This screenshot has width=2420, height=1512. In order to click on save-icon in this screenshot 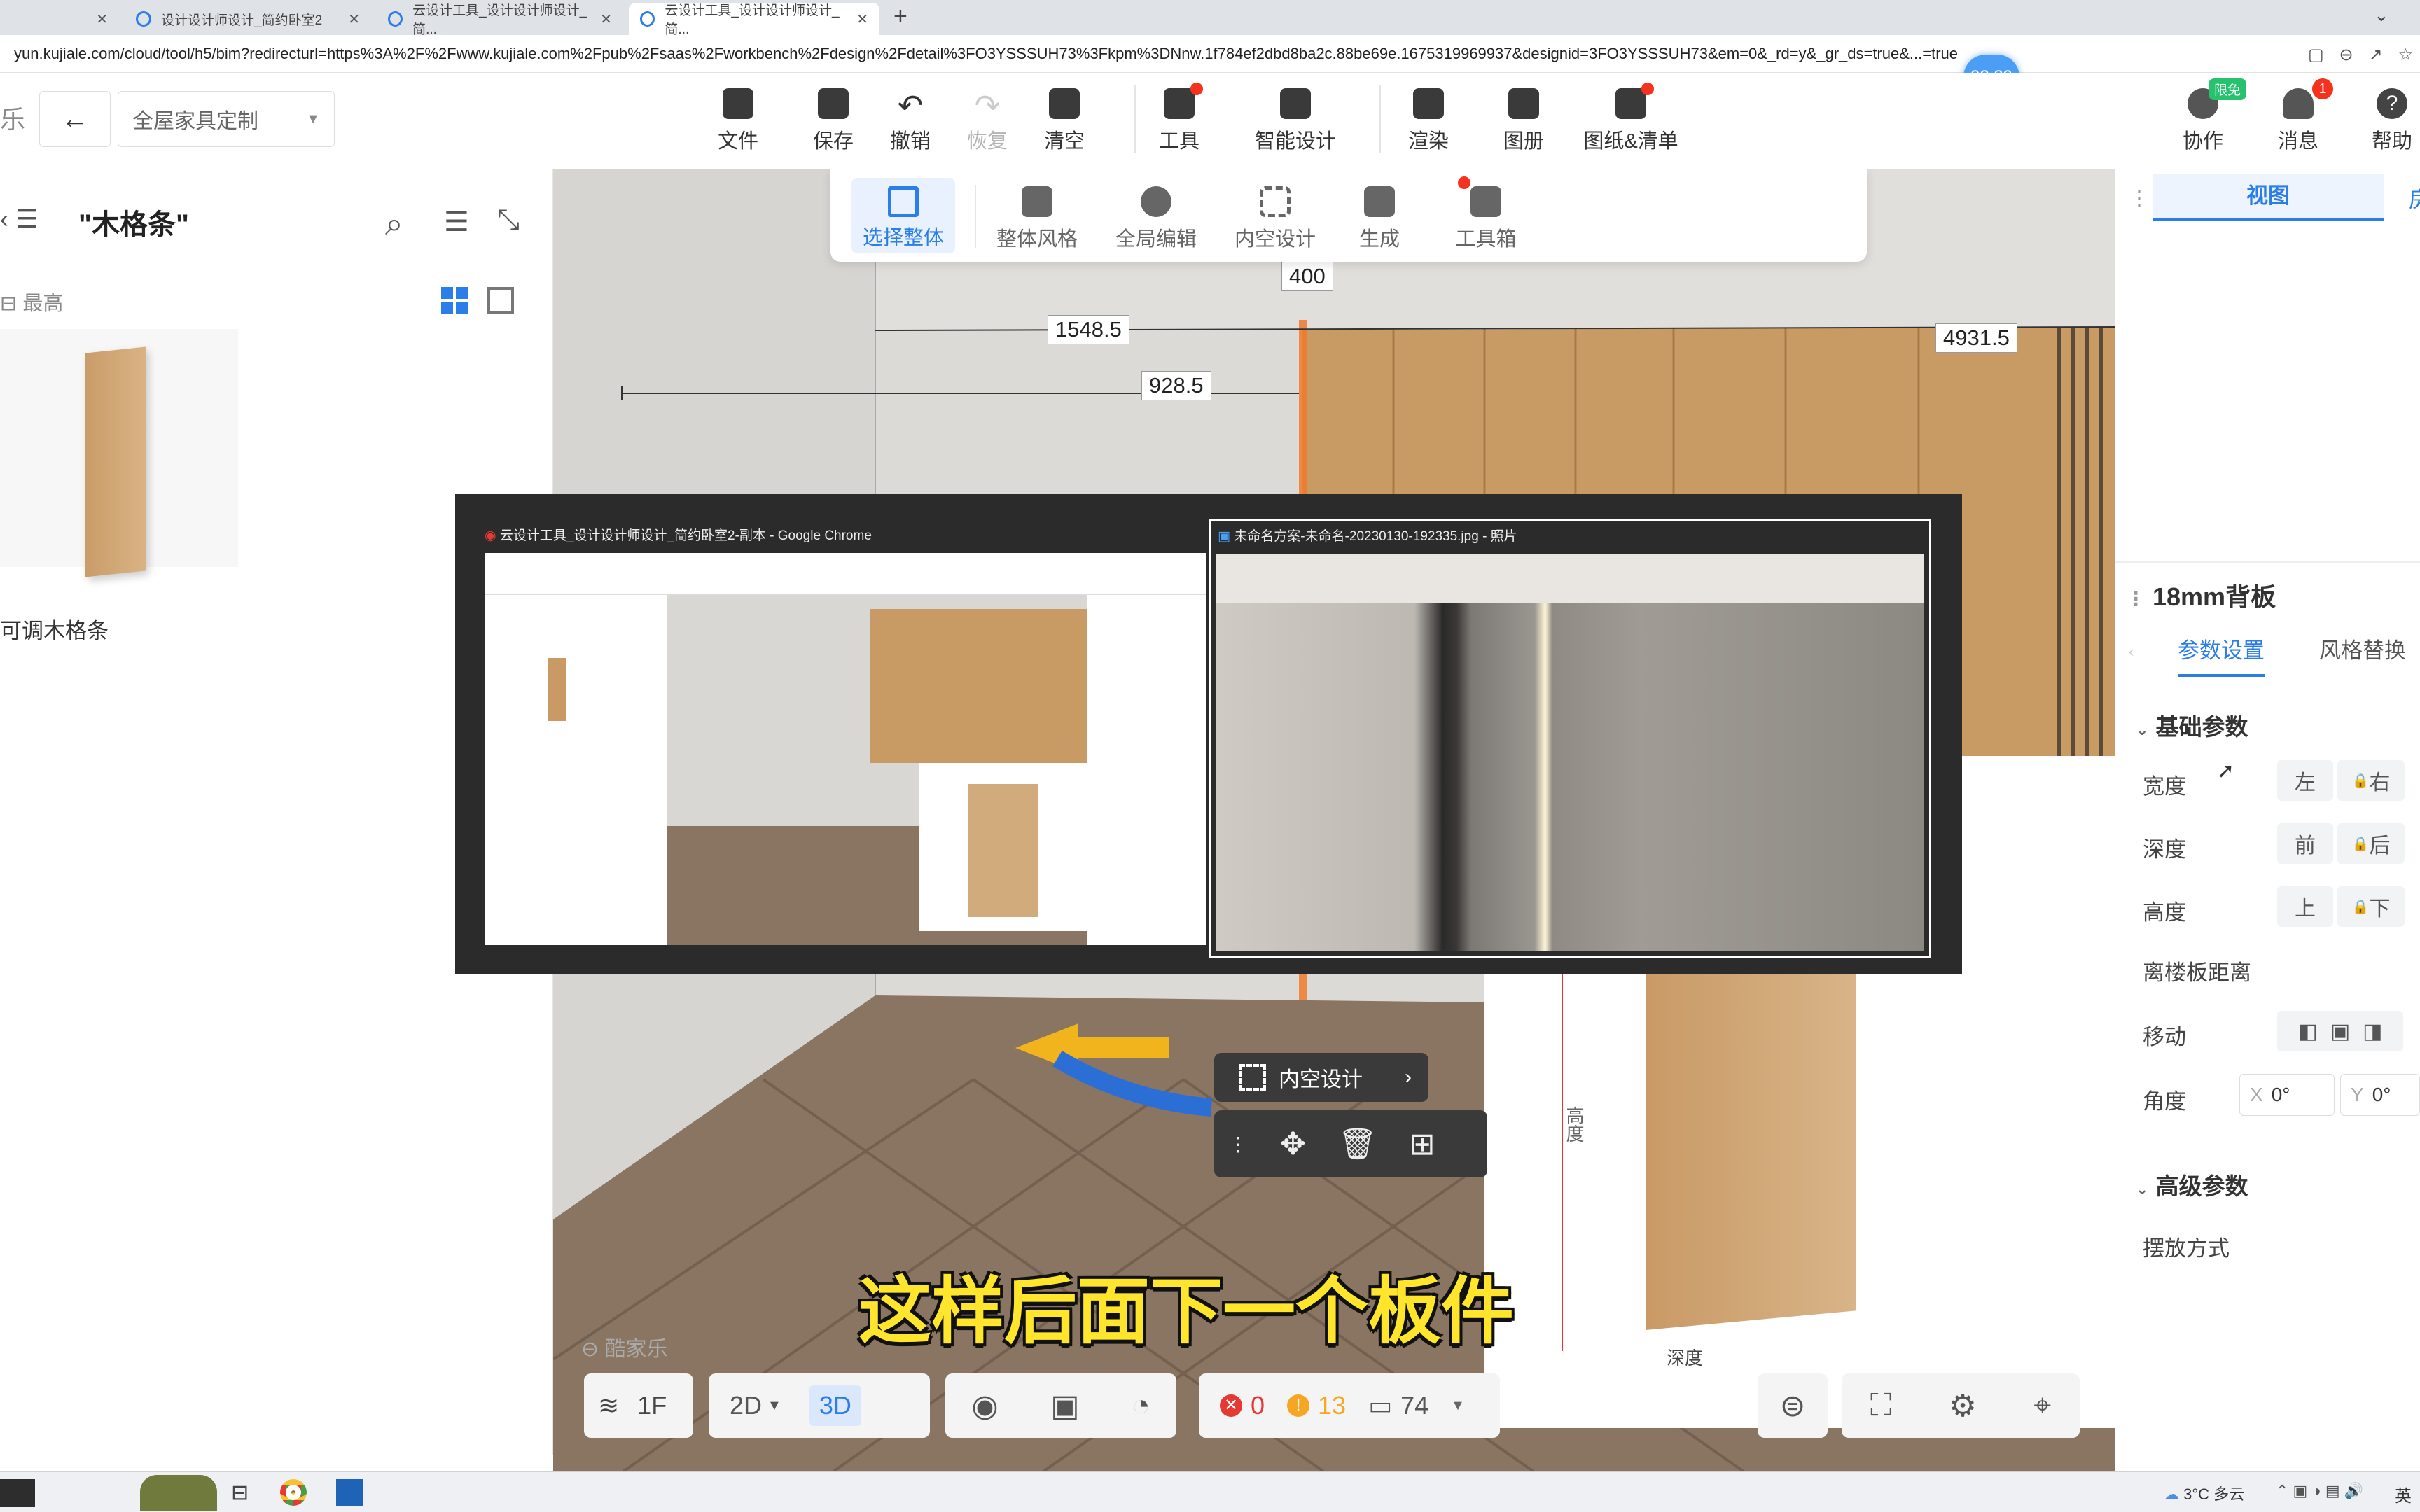, I will do `click(833, 103)`.